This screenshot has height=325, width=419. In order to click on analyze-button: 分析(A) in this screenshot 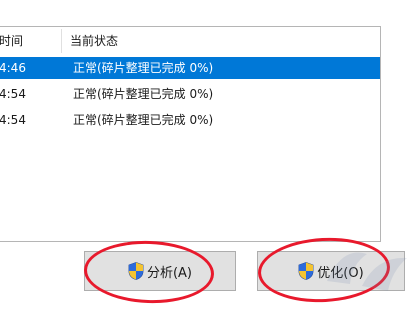, I will do `click(160, 271)`.